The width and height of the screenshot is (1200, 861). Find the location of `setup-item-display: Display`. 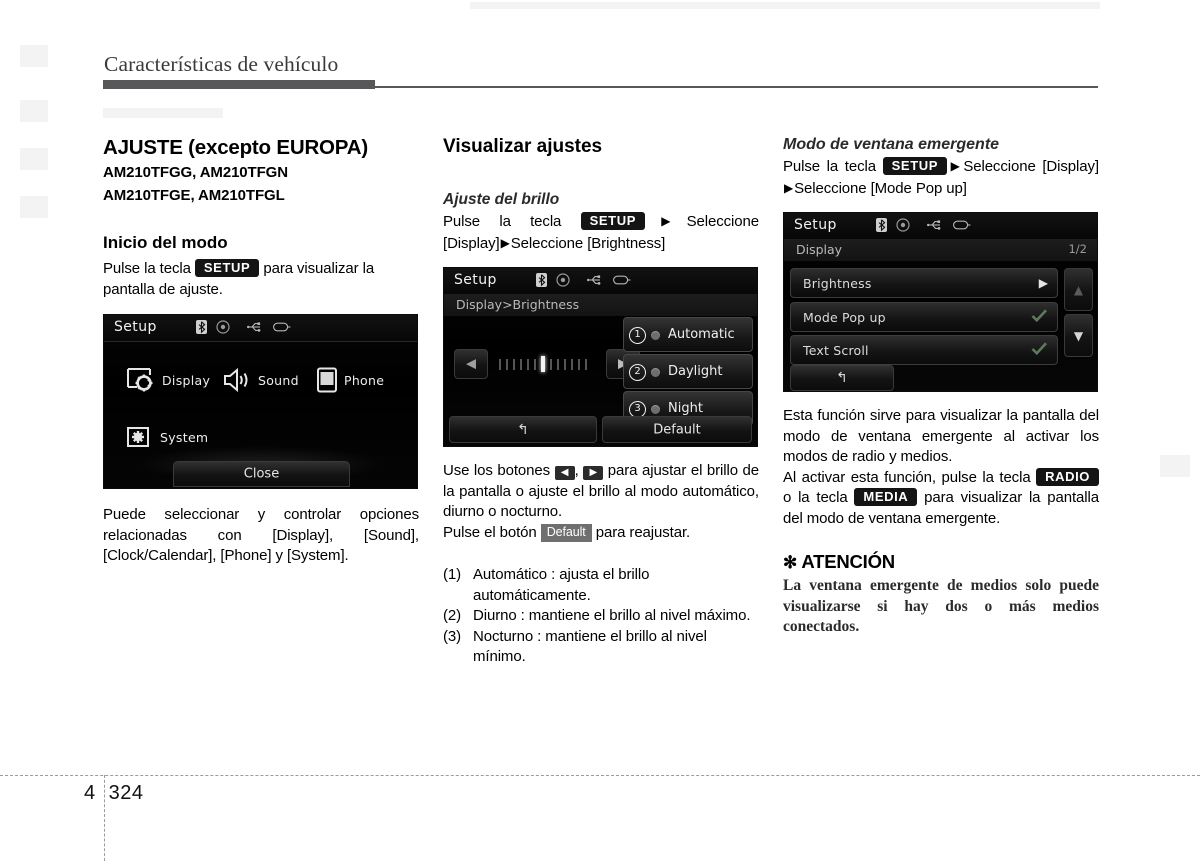

setup-item-display: Display is located at coordinates (168, 380).